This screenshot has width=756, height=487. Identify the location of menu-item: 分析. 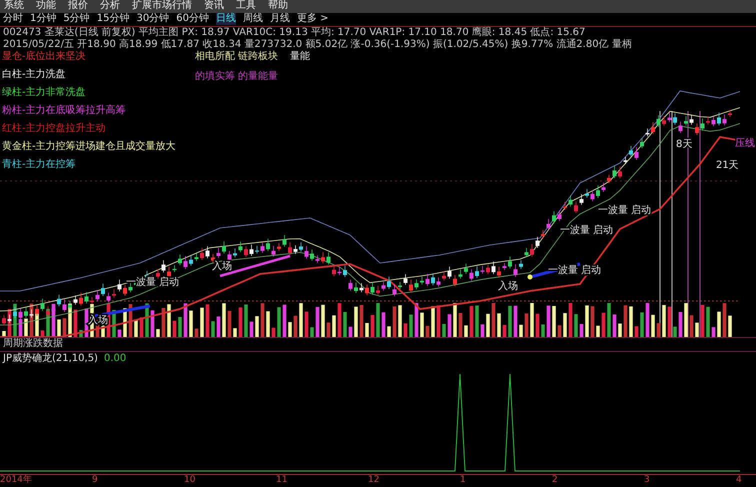
(110, 6).